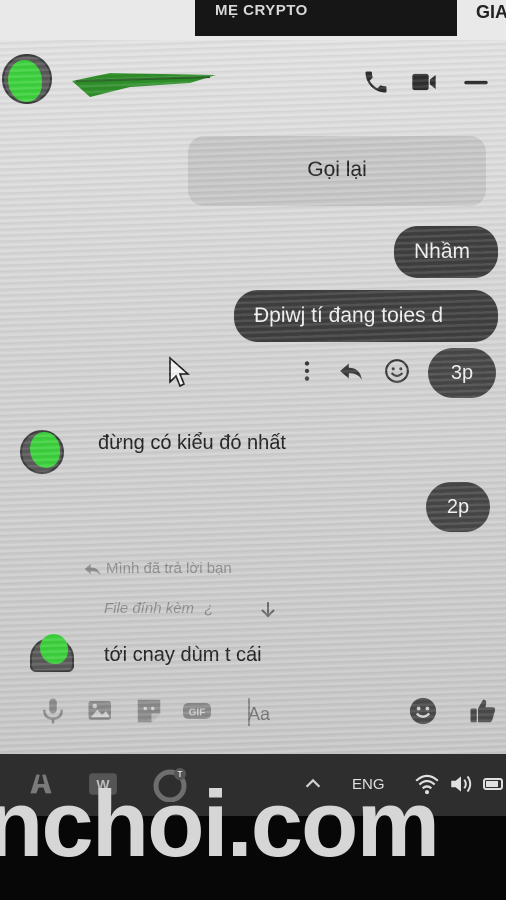  What do you see at coordinates (169, 568) in the screenshot?
I see `reply-indicator-text: Mình đã trả lời bạn` at bounding box center [169, 568].